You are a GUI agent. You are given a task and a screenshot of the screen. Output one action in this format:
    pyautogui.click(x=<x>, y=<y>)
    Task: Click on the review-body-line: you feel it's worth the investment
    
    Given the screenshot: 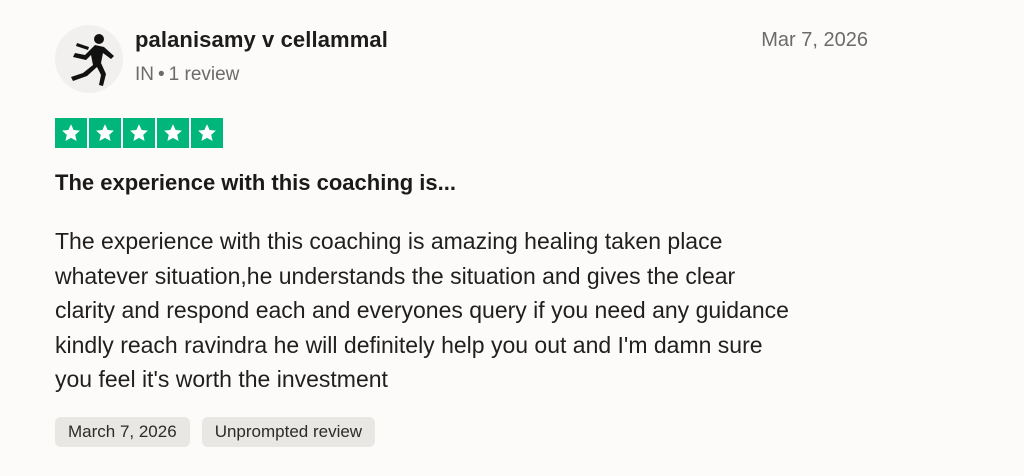 What is the action you would take?
    pyautogui.click(x=221, y=379)
    